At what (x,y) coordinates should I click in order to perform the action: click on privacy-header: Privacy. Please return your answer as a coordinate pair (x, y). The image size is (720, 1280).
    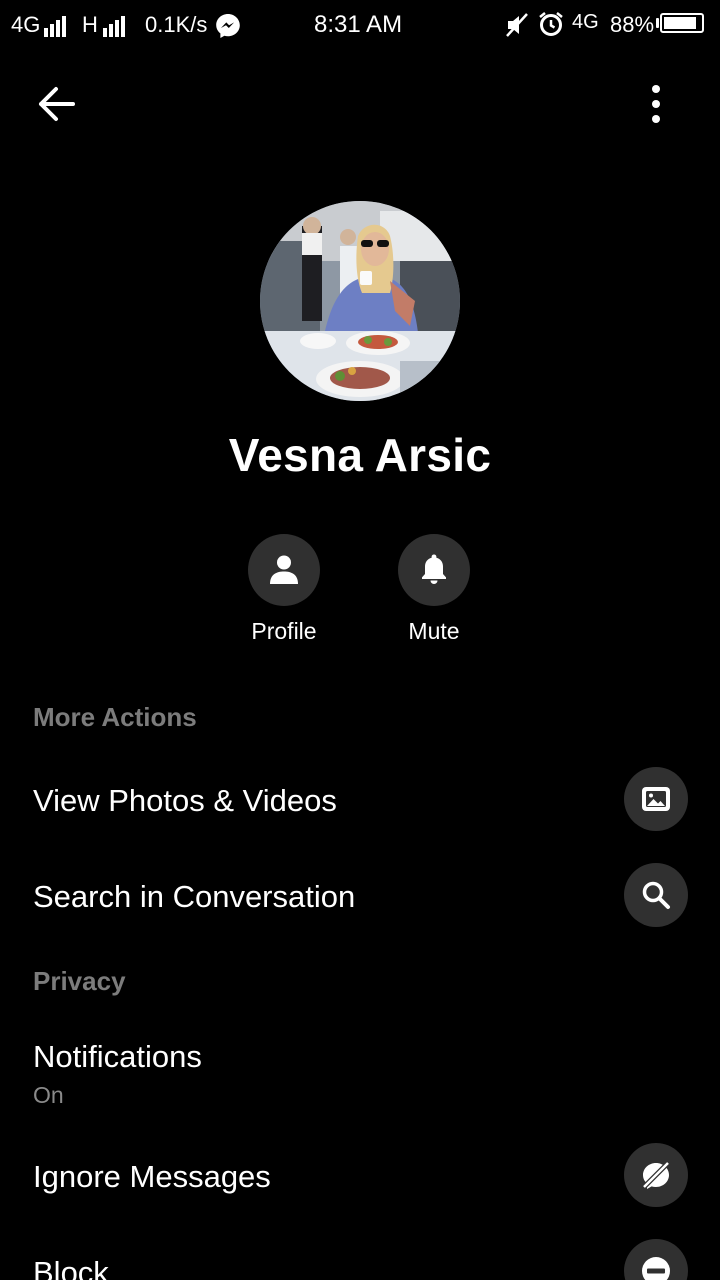
    Looking at the image, I should click on (79, 981).